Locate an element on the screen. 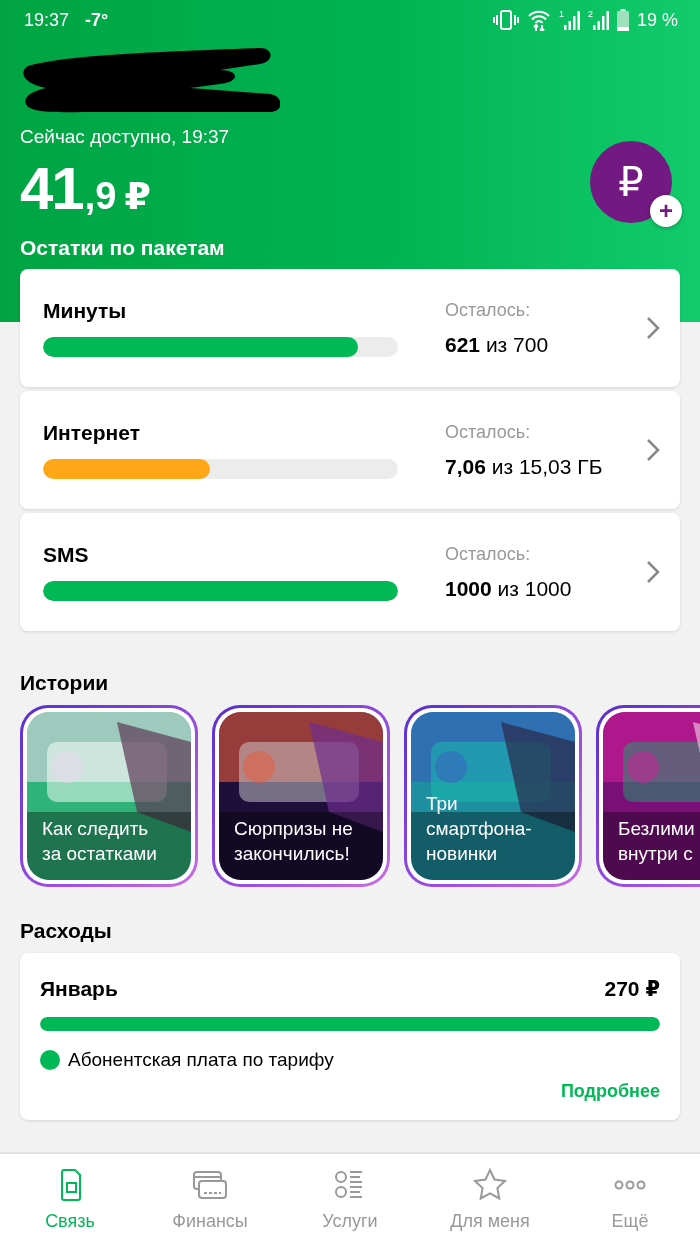 This screenshot has height=1244, width=700. month-label: Январь is located at coordinates (79, 989).